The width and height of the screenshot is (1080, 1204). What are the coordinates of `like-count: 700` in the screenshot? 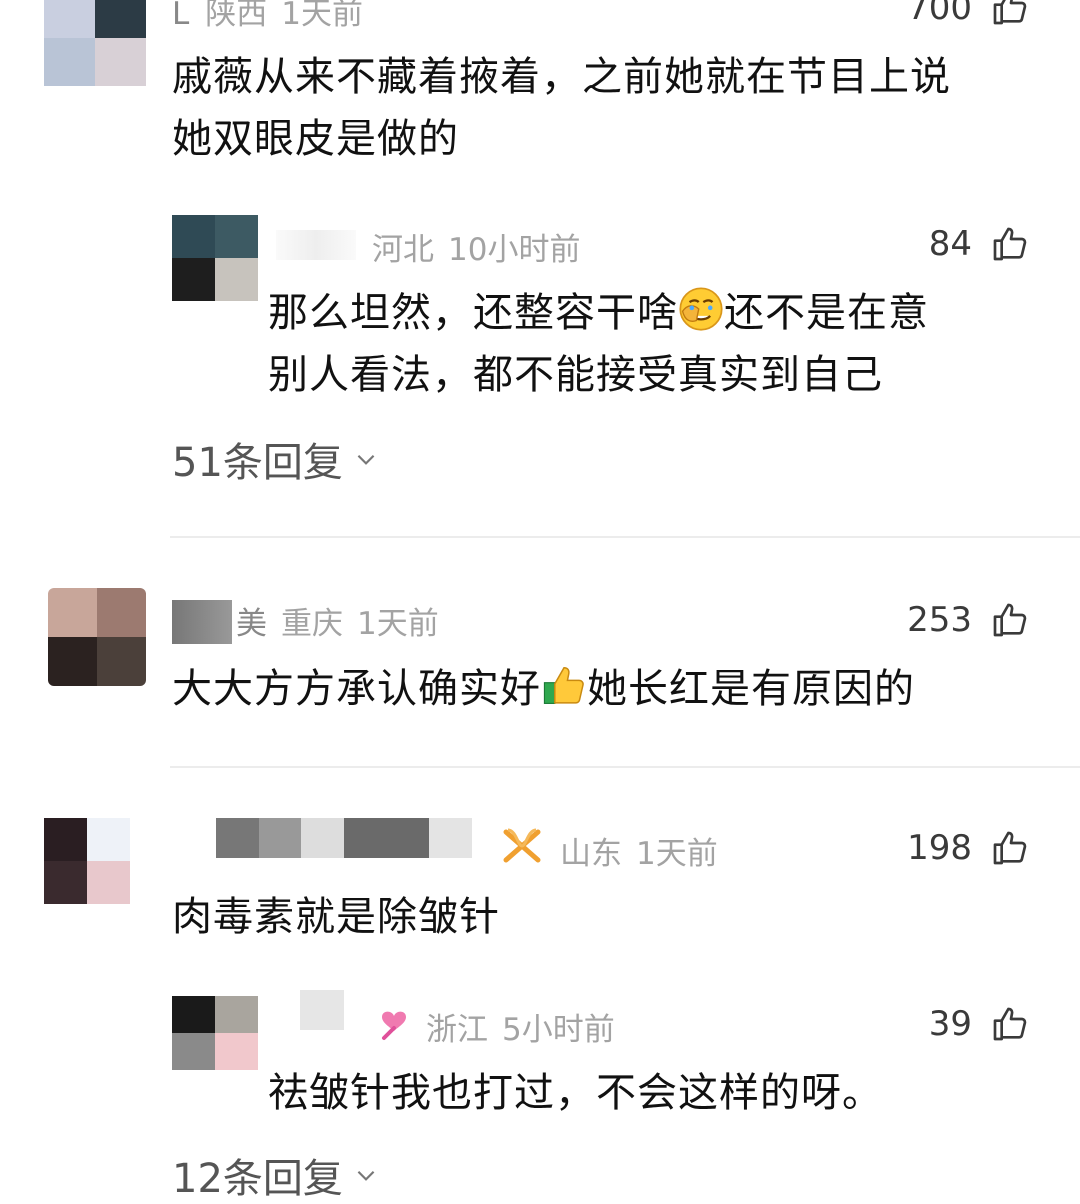 It's located at (939, 14).